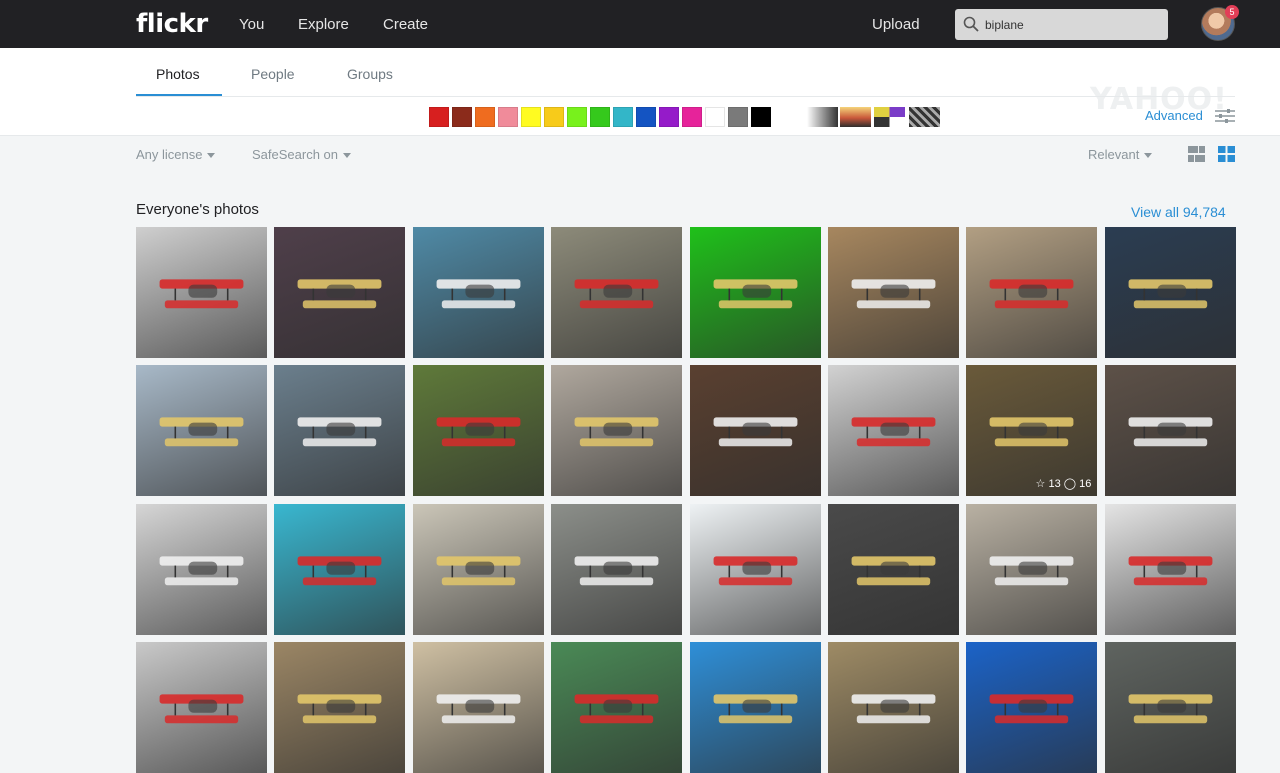 The width and height of the screenshot is (1280, 773). I want to click on flickr-logo: flickr, so click(172, 24).